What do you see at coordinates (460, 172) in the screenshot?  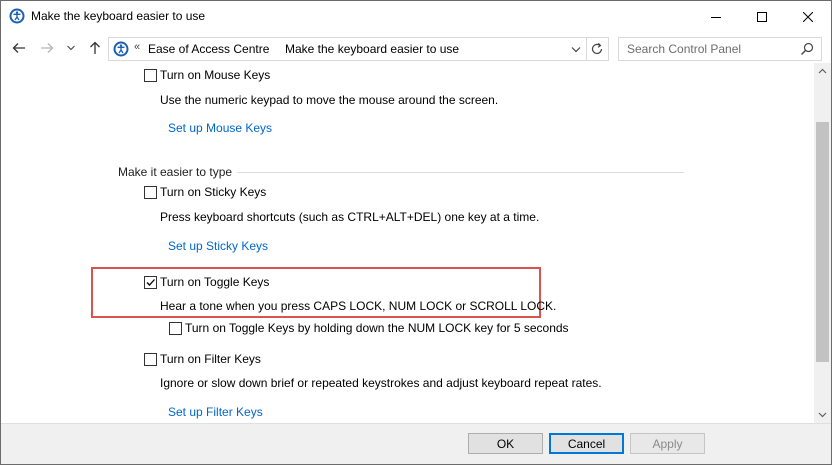 I see `section-divider` at bounding box center [460, 172].